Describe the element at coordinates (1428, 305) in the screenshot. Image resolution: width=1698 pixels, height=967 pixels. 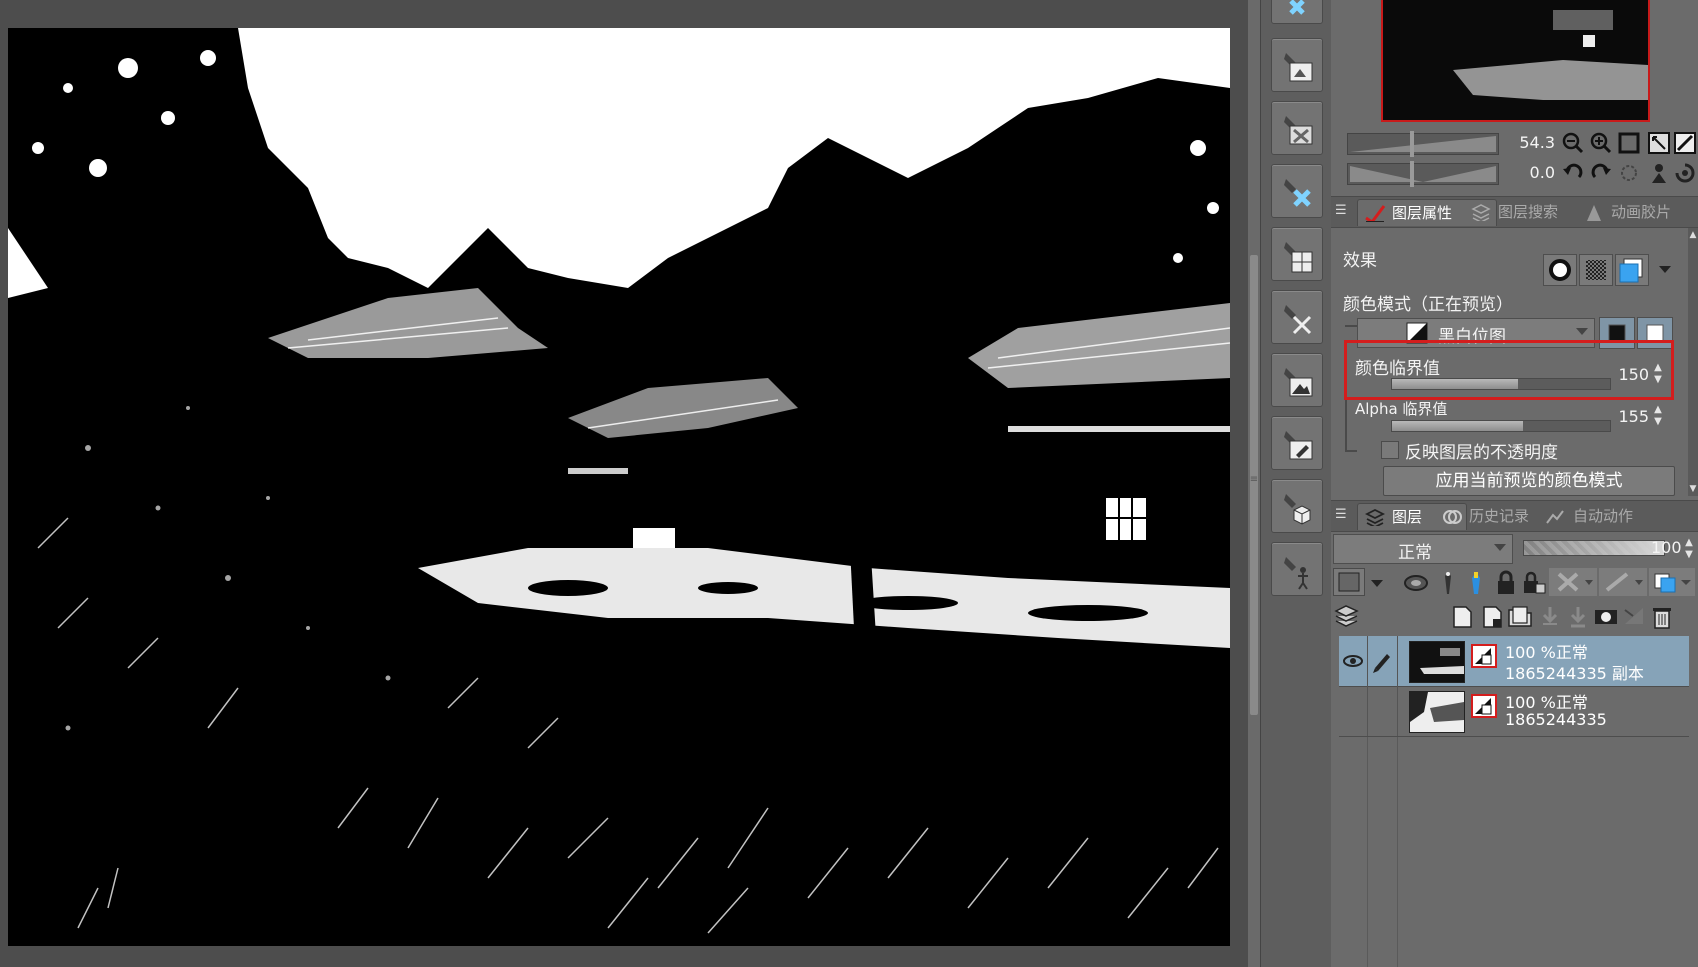
I see `color-mode-label: 颜色模式（正在预览）` at that location.